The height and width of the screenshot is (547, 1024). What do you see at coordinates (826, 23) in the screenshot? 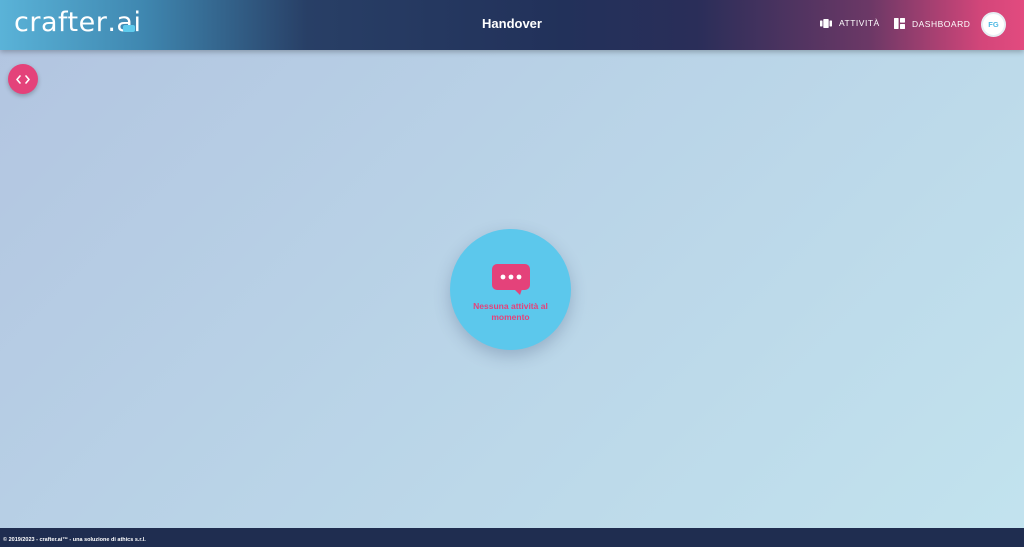
I see `activity-icon` at bounding box center [826, 23].